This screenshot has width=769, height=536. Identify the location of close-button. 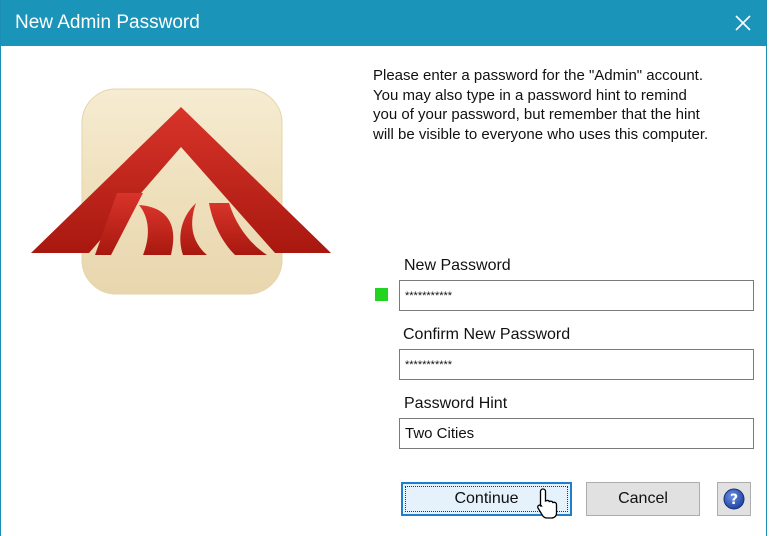
(743, 23).